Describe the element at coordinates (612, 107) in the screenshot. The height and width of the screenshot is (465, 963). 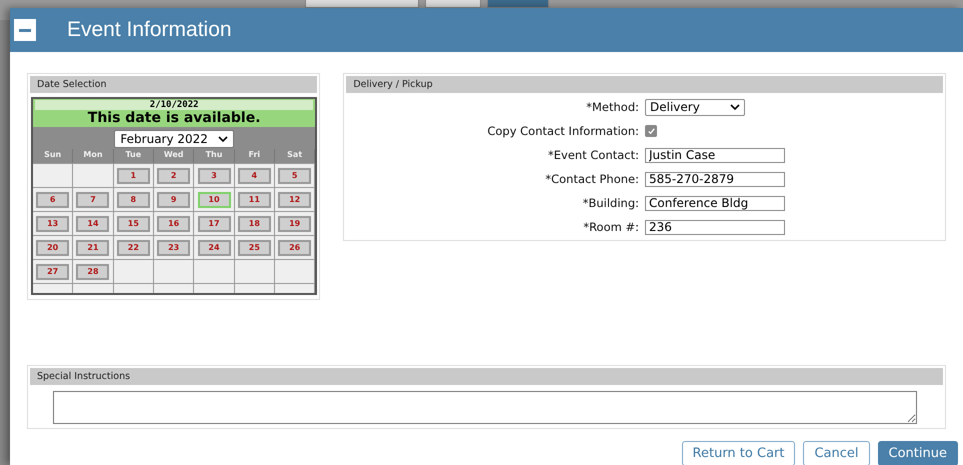
I see `field-label: *Method:` at that location.